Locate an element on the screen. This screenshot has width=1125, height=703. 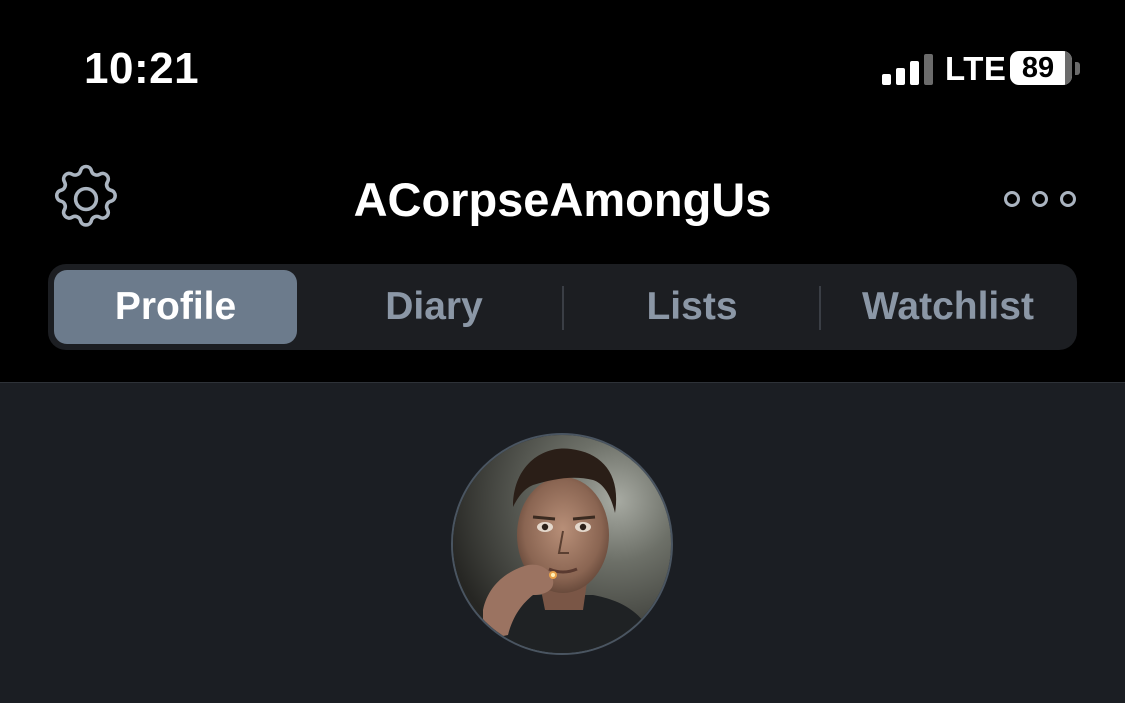
battery-icon: 89 is located at coordinates (1041, 68).